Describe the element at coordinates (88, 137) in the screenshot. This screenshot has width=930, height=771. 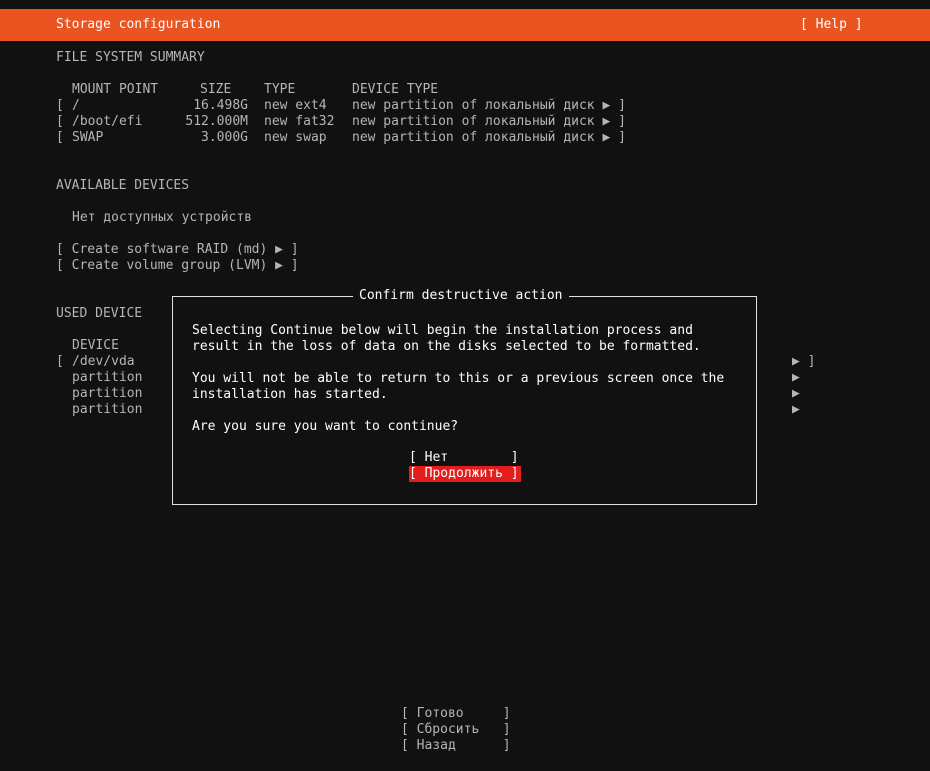
I see `mount-point: SWAP` at that location.